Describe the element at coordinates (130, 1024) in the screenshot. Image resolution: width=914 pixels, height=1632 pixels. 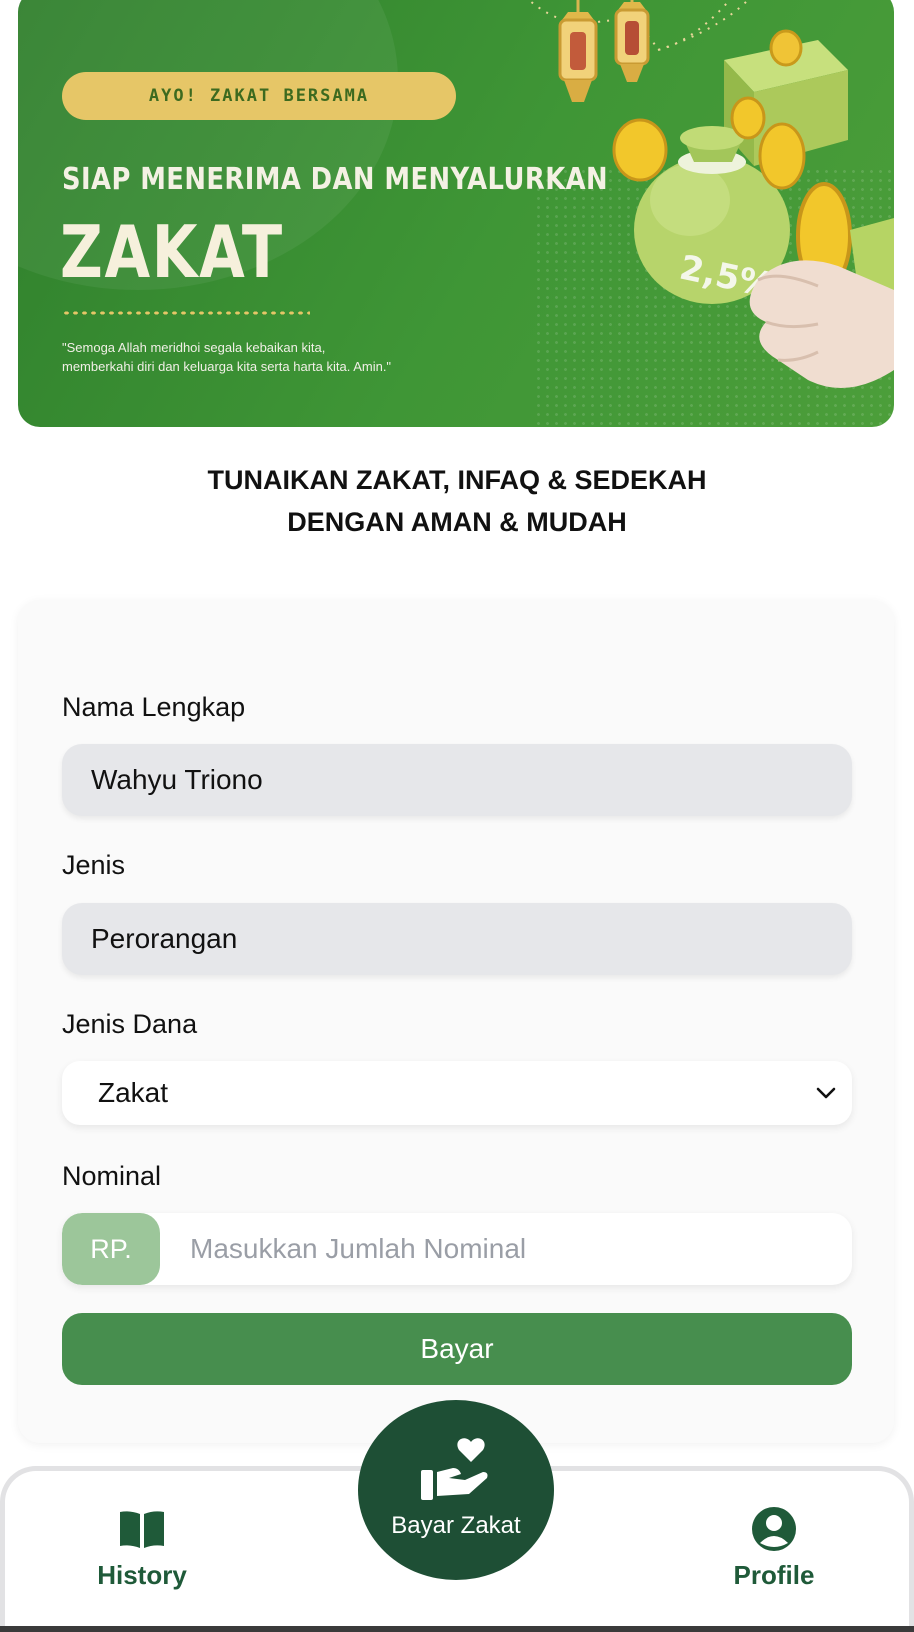
I see `fund-type-label: Jenis Dana` at that location.